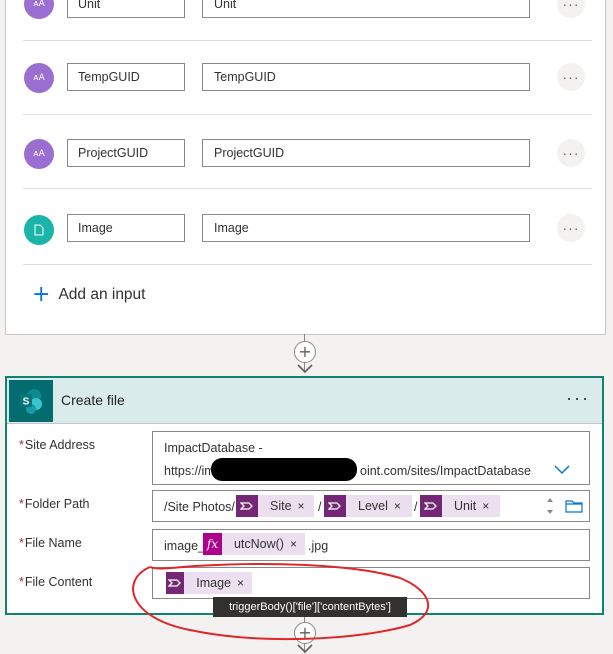  What do you see at coordinates (126, 153) in the screenshot?
I see `input-name-field: ProjectGUID` at bounding box center [126, 153].